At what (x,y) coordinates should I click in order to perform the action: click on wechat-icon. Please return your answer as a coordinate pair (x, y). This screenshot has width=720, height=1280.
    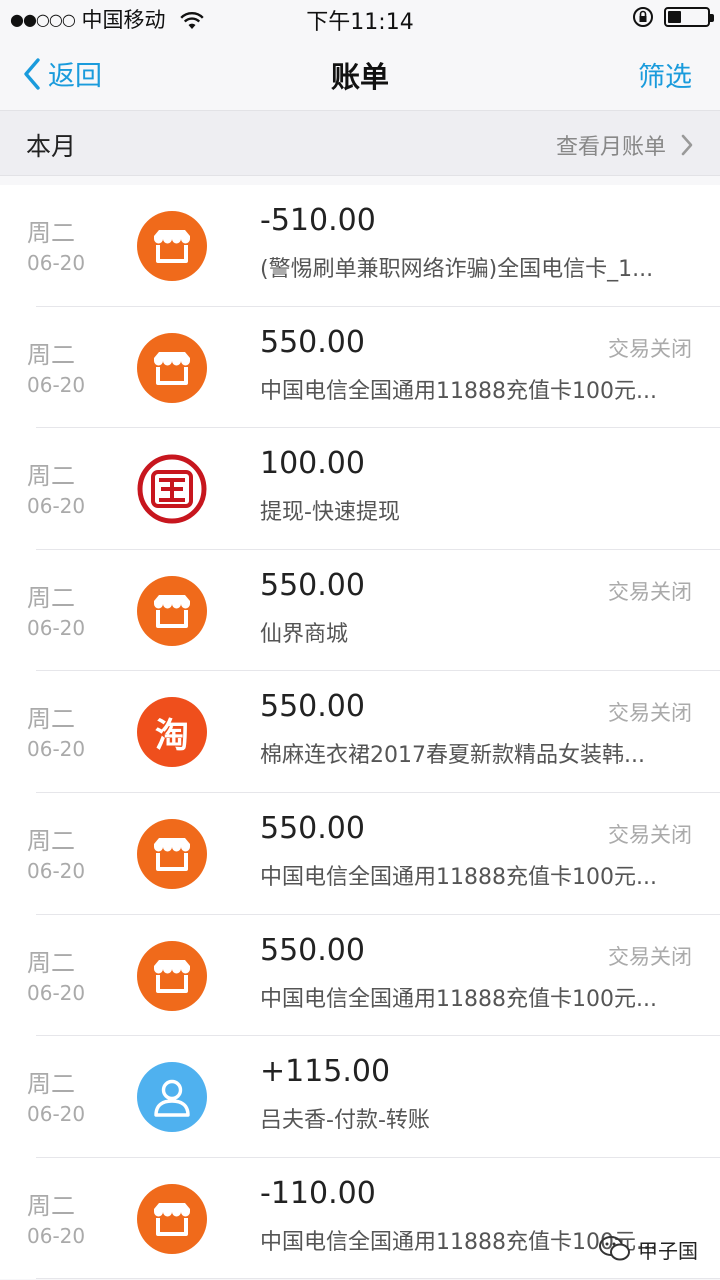
    Looking at the image, I should click on (614, 1248).